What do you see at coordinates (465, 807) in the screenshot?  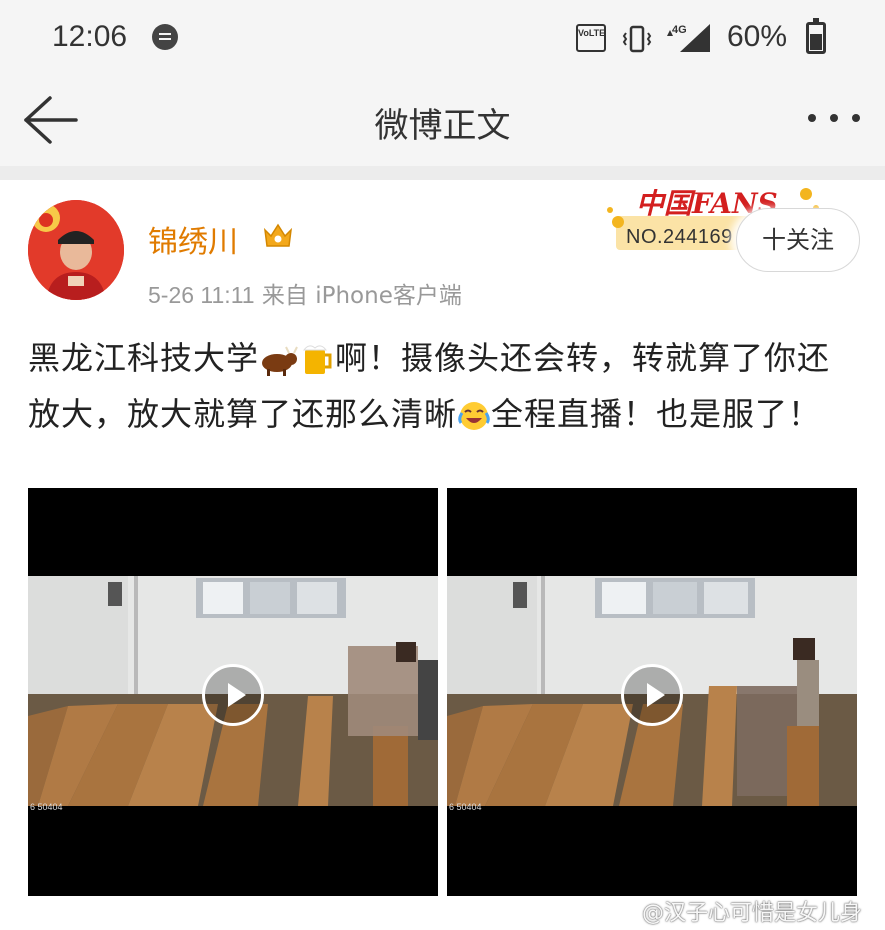 I see `video-timestamp-2: 6 50404` at bounding box center [465, 807].